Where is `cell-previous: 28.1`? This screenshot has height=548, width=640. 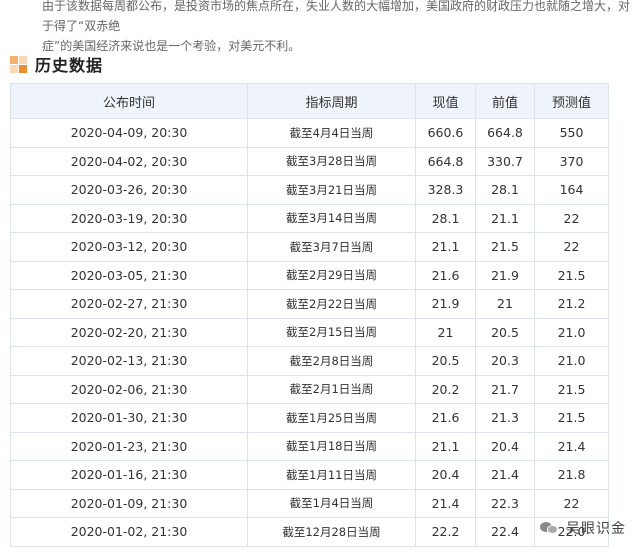
cell-previous: 28.1 is located at coordinates (505, 190).